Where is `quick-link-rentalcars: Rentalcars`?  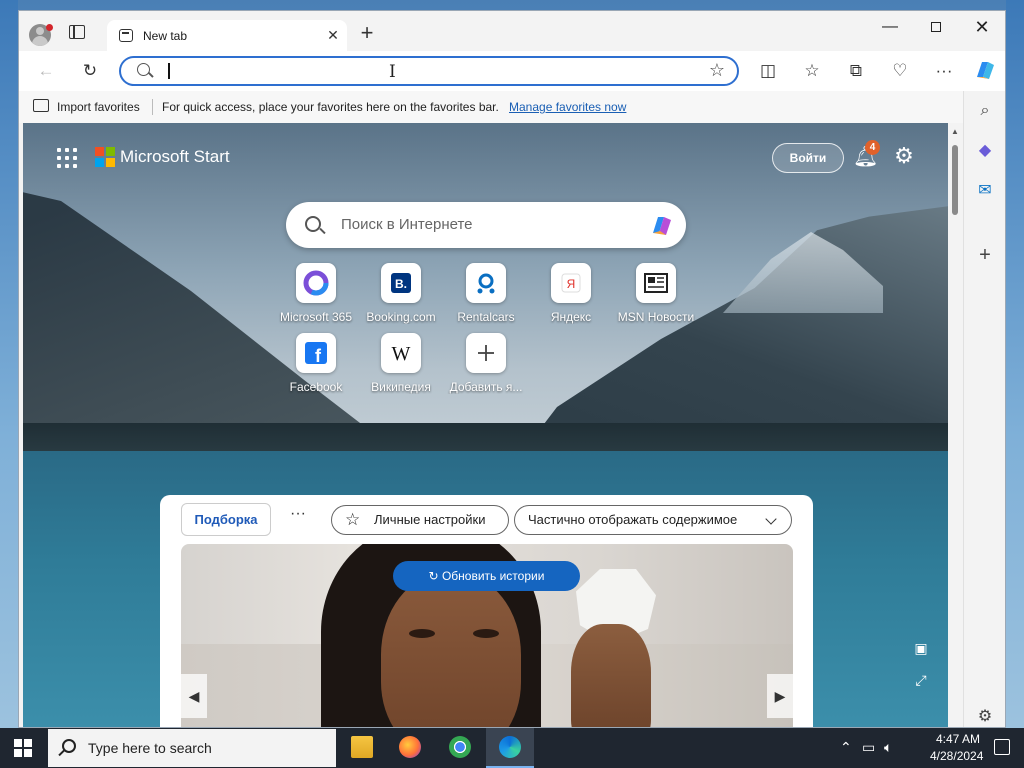 quick-link-rentalcars: Rentalcars is located at coordinates (486, 296).